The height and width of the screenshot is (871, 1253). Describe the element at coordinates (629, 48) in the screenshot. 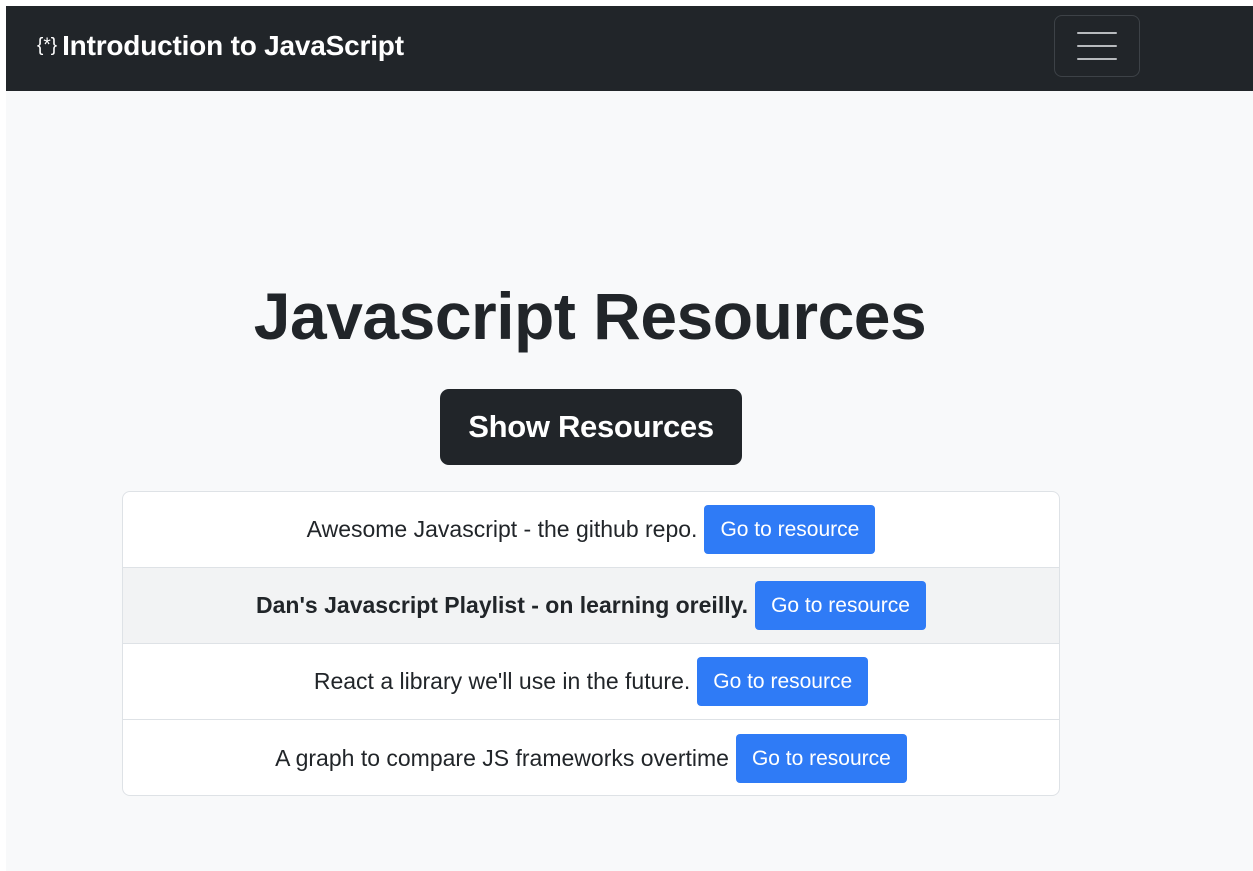

I see `navbar: {*} Introduction to JavaScript` at that location.